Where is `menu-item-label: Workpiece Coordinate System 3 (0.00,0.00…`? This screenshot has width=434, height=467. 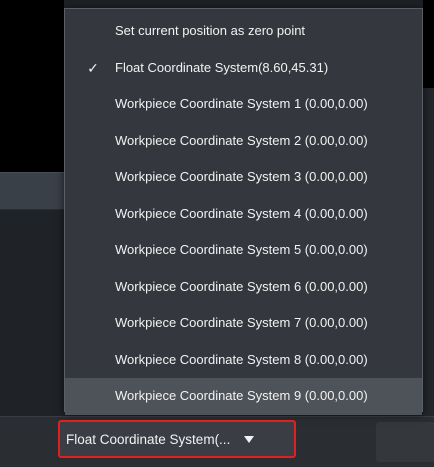 menu-item-label: Workpiece Coordinate System 3 (0.00,0.00… is located at coordinates (241, 176).